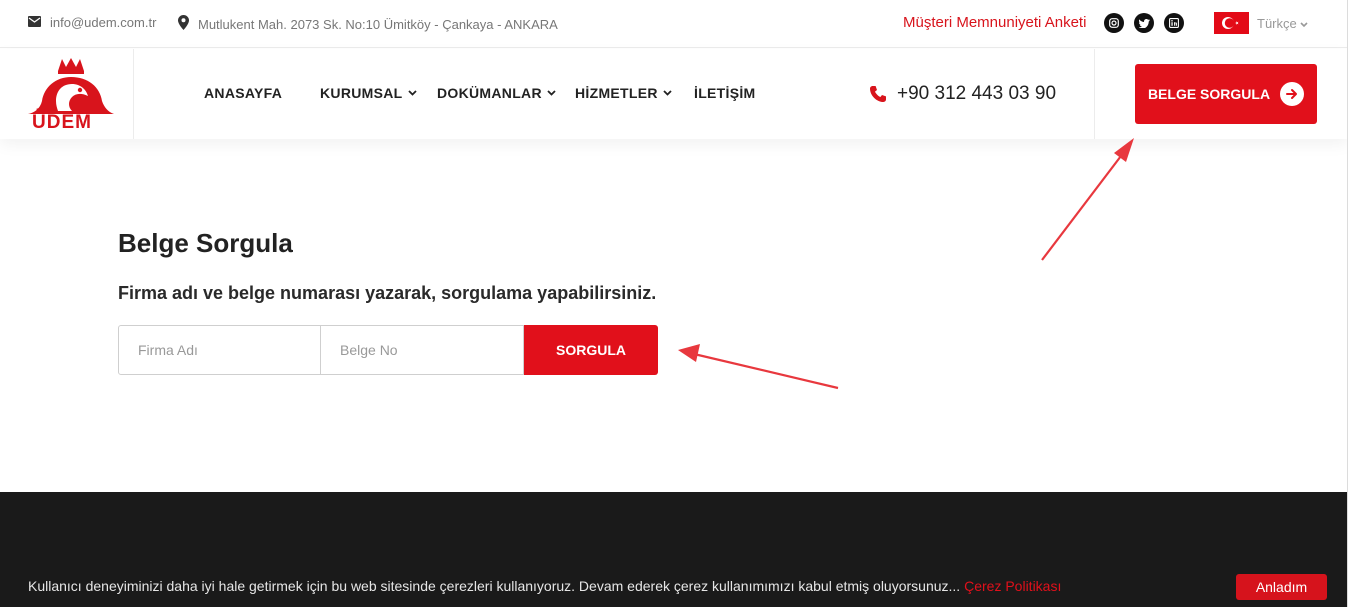  I want to click on document-query-cta-button: BELGE SORGULA, so click(1226, 94).